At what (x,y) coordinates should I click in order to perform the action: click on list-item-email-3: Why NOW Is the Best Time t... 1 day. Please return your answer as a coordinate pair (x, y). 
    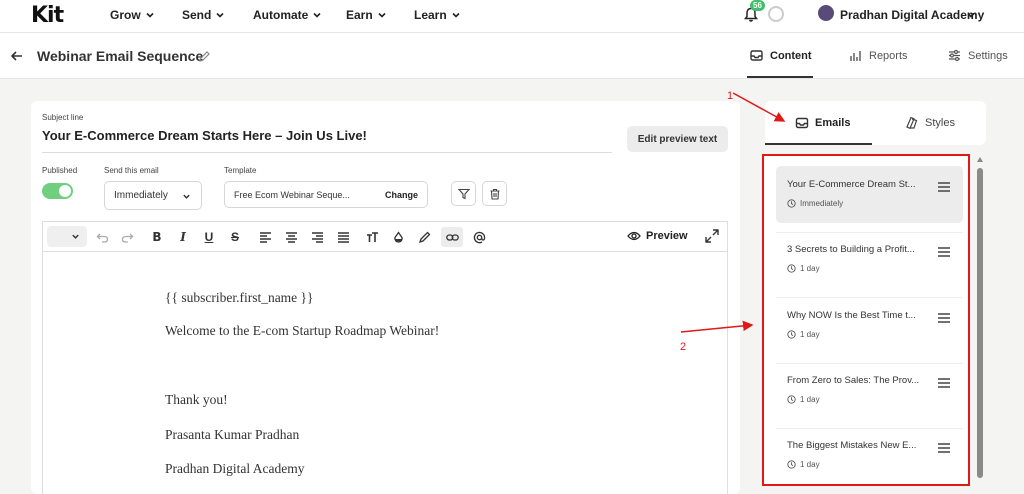
    Looking at the image, I should click on (869, 325).